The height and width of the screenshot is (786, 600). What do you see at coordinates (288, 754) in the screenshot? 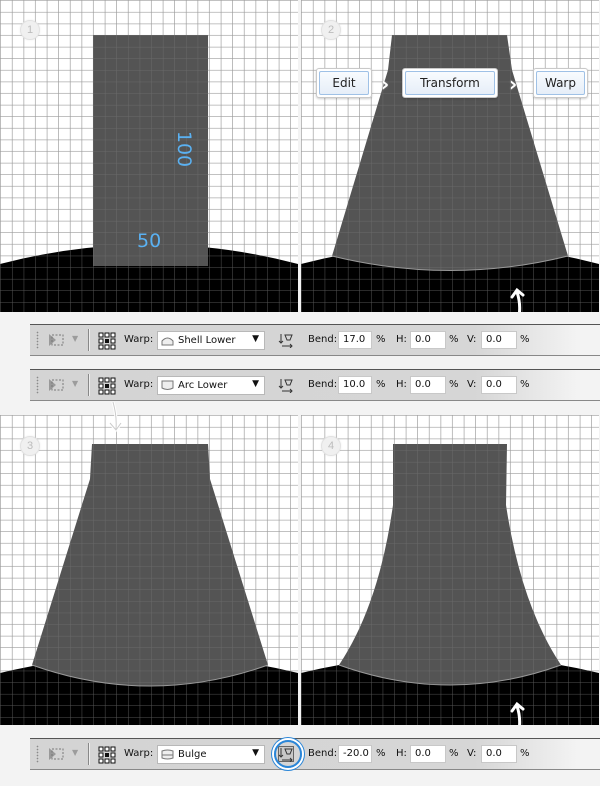
I see `highlight-circle` at bounding box center [288, 754].